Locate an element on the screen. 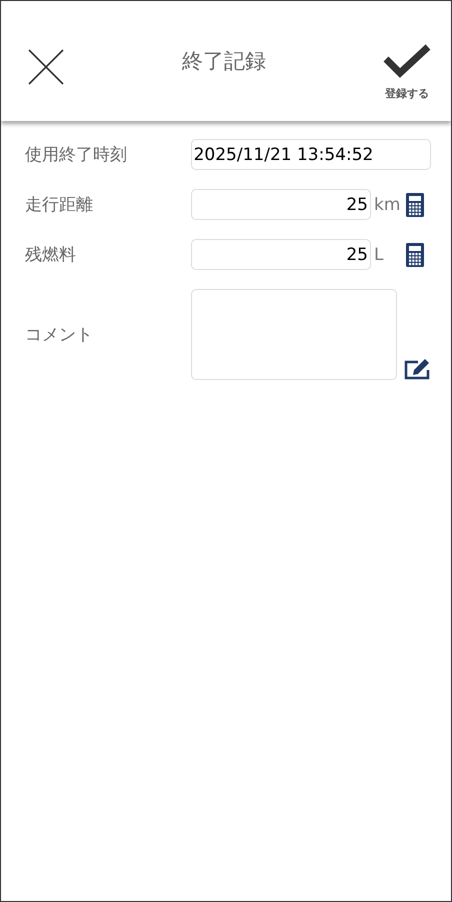 The image size is (452, 902). close-icon is located at coordinates (46, 67).